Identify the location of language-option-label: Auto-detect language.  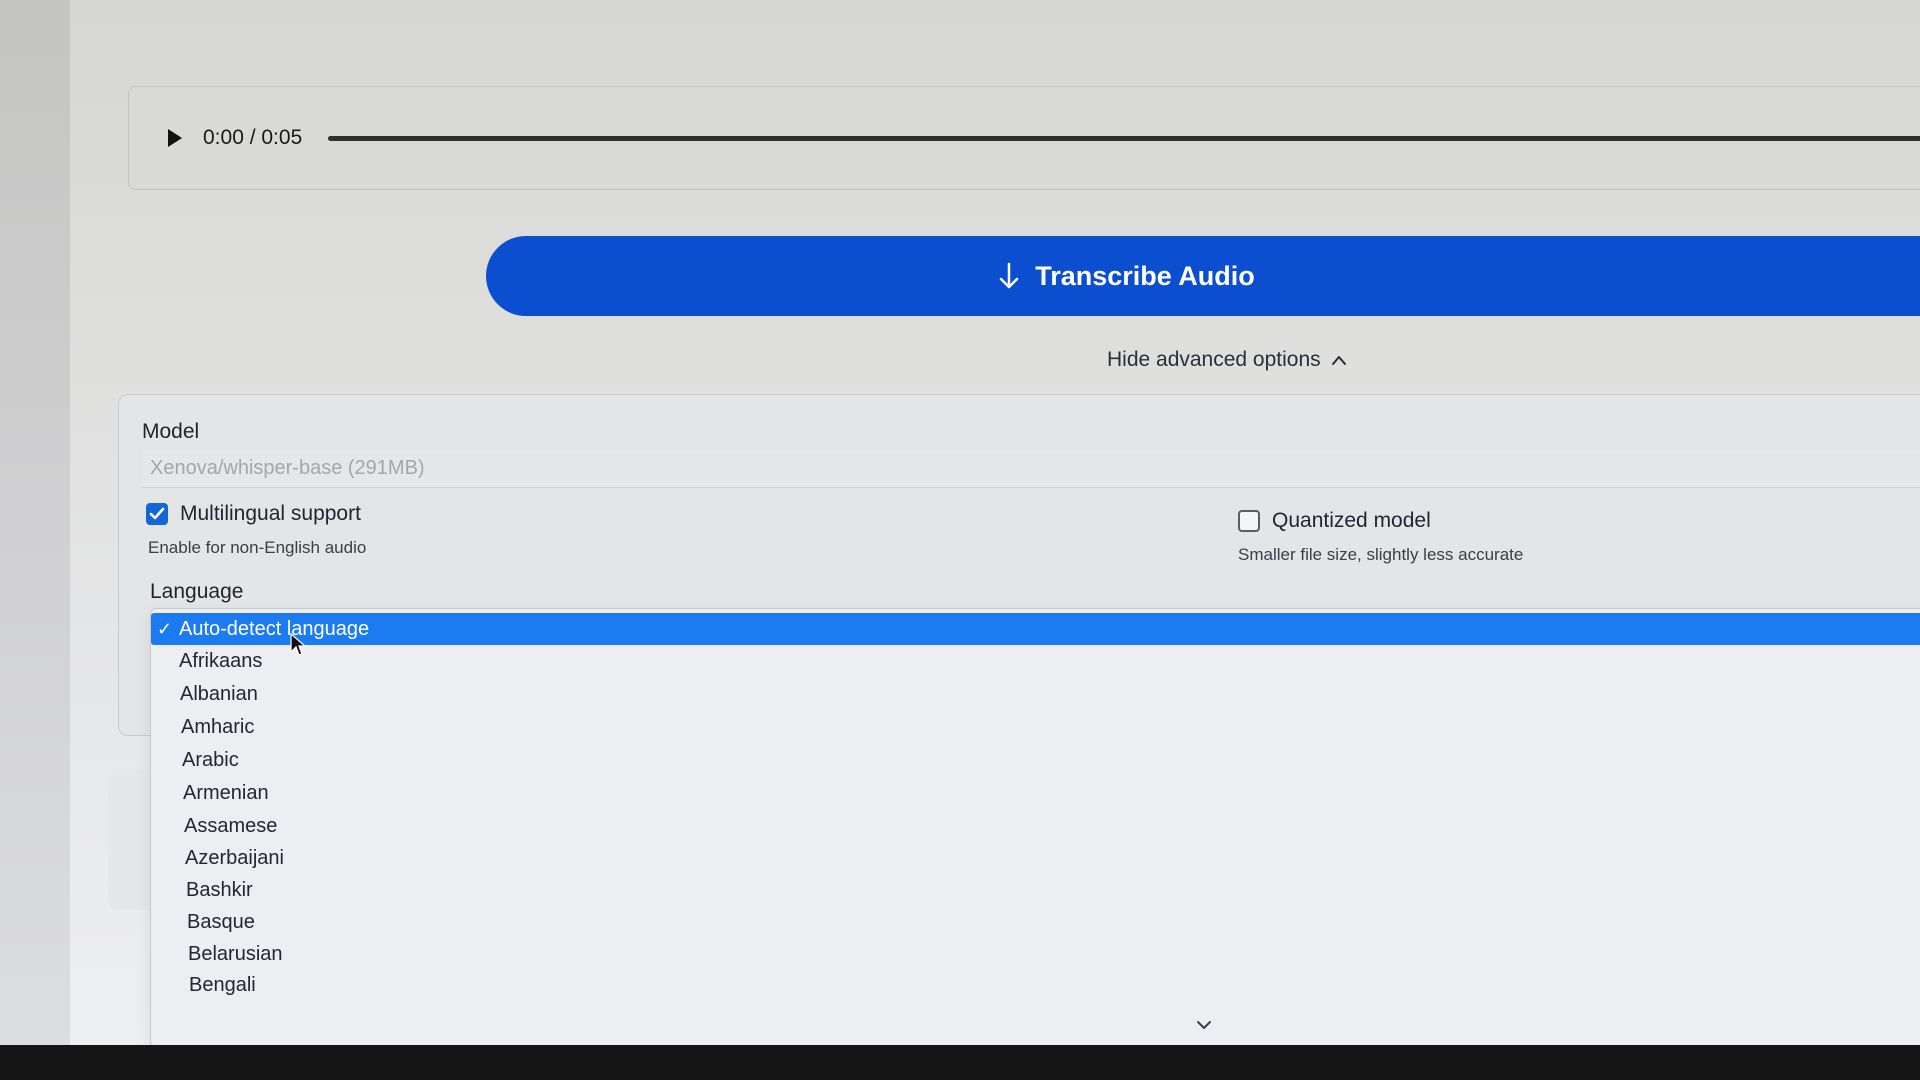
(274, 628).